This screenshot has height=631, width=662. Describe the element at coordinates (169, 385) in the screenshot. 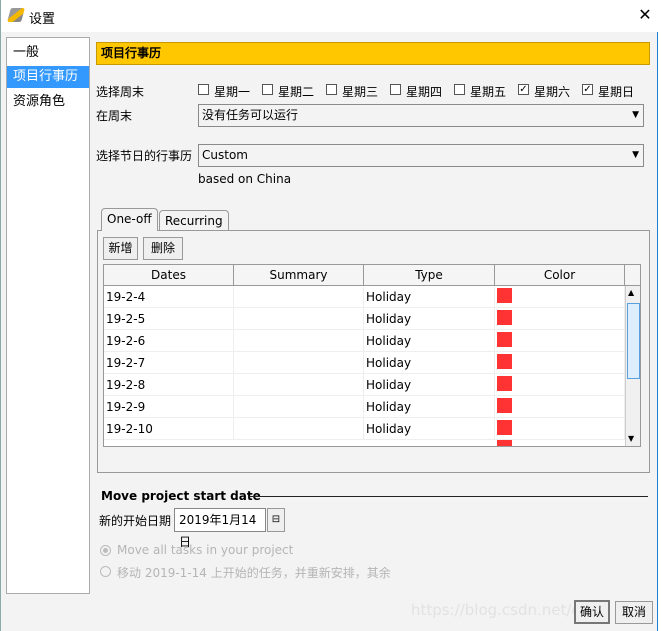

I see `cell-date: 19-2-8` at that location.